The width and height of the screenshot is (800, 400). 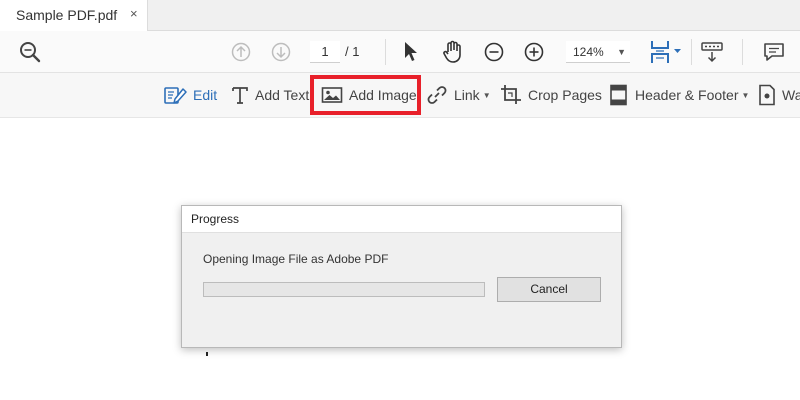 What do you see at coordinates (494, 51) in the screenshot?
I see `zoom-out-icon` at bounding box center [494, 51].